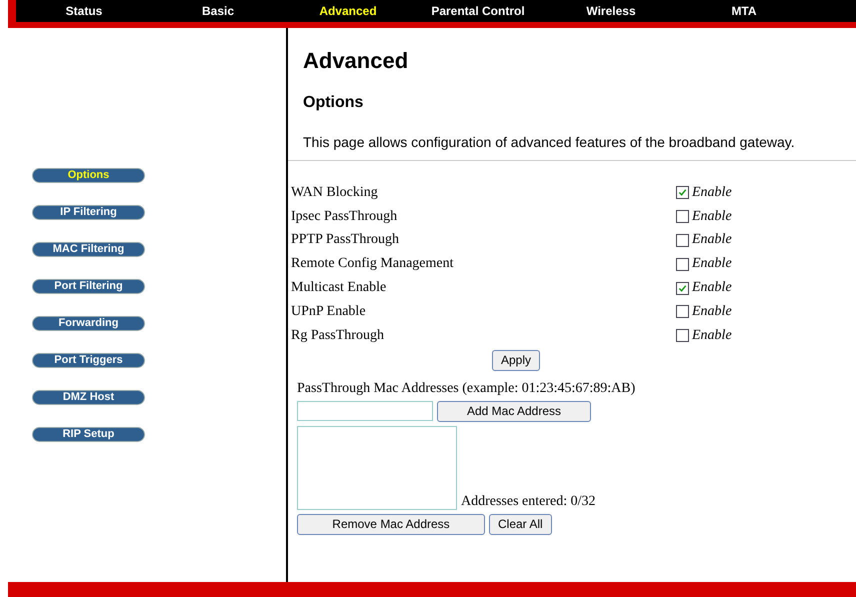 The width and height of the screenshot is (856, 597). Describe the element at coordinates (345, 240) in the screenshot. I see `option-label: PPTP PassThrough` at that location.